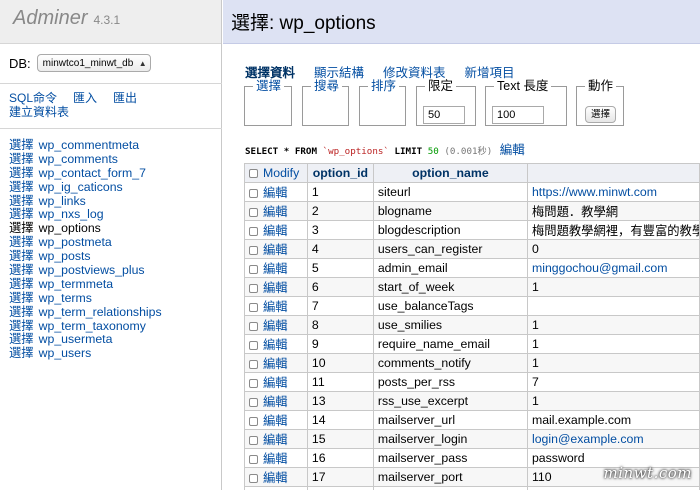 The image size is (700, 490). I want to click on select-submit-button: 選擇, so click(601, 114).